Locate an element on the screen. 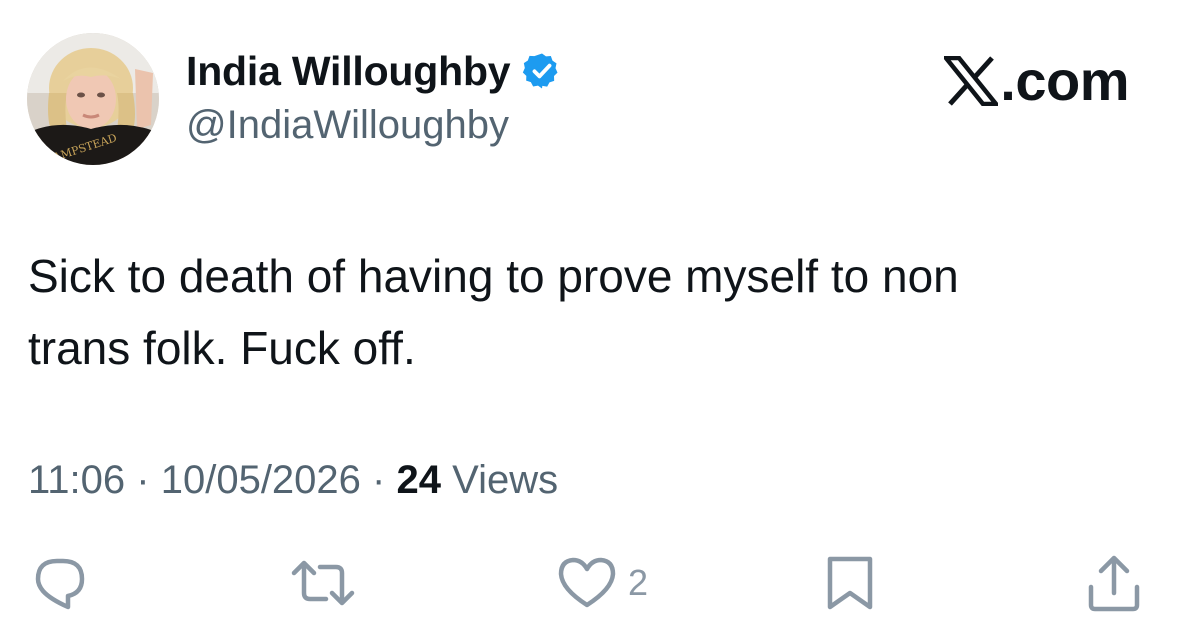 The width and height of the screenshot is (1179, 625). like-button: 2 is located at coordinates (602, 583).